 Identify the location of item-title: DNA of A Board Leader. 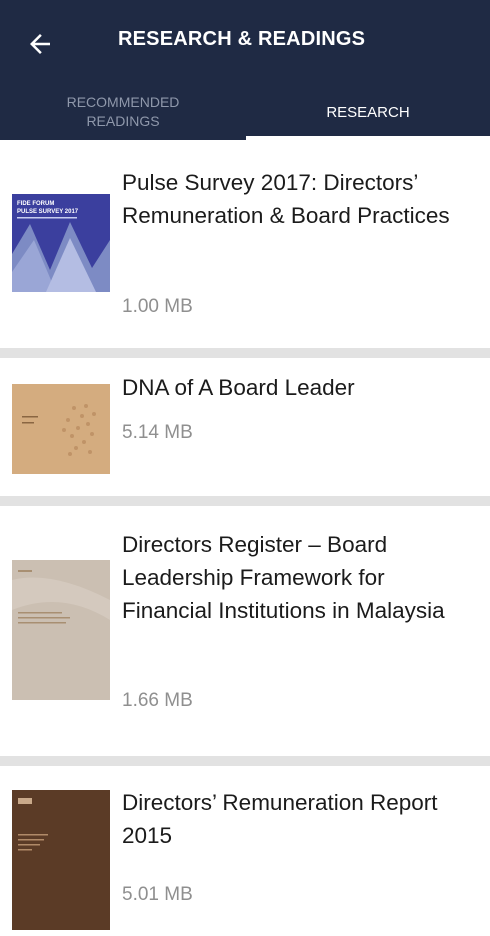
(238, 387).